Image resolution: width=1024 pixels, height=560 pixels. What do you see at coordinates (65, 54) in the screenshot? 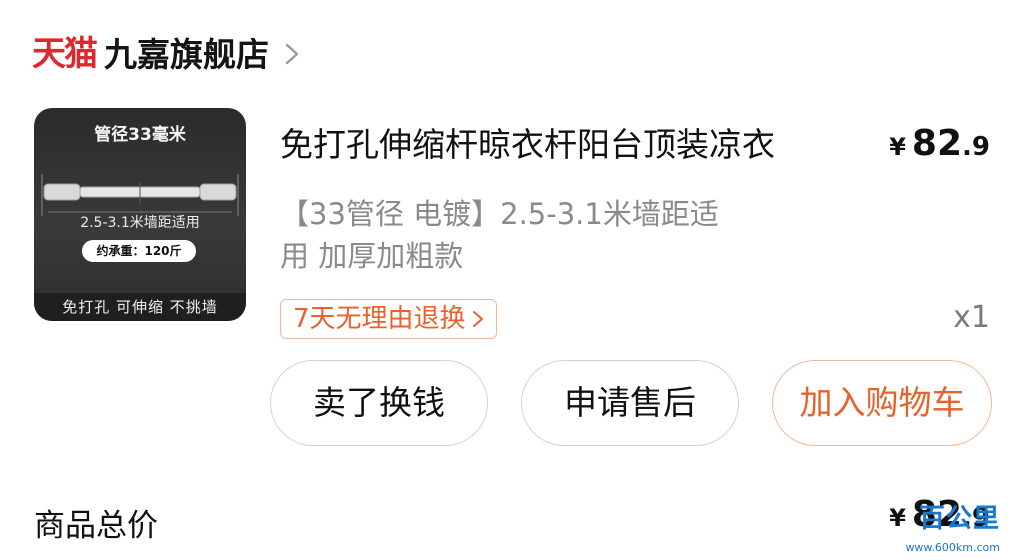
I see `tmall-logo: 天猫` at bounding box center [65, 54].